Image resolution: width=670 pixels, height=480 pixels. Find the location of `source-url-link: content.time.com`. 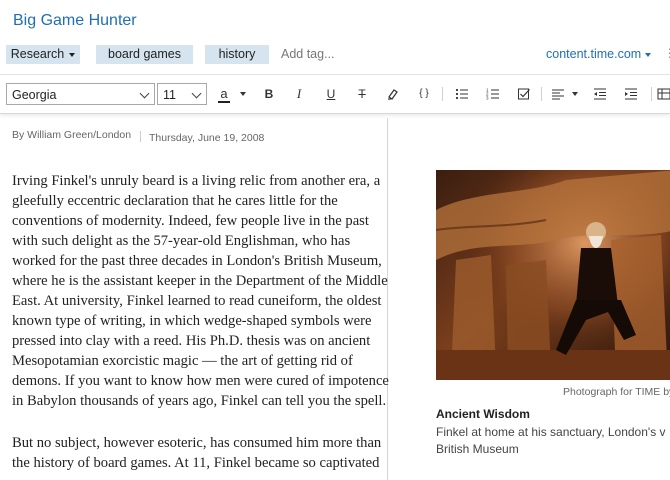

source-url-link: content.time.com is located at coordinates (599, 54).